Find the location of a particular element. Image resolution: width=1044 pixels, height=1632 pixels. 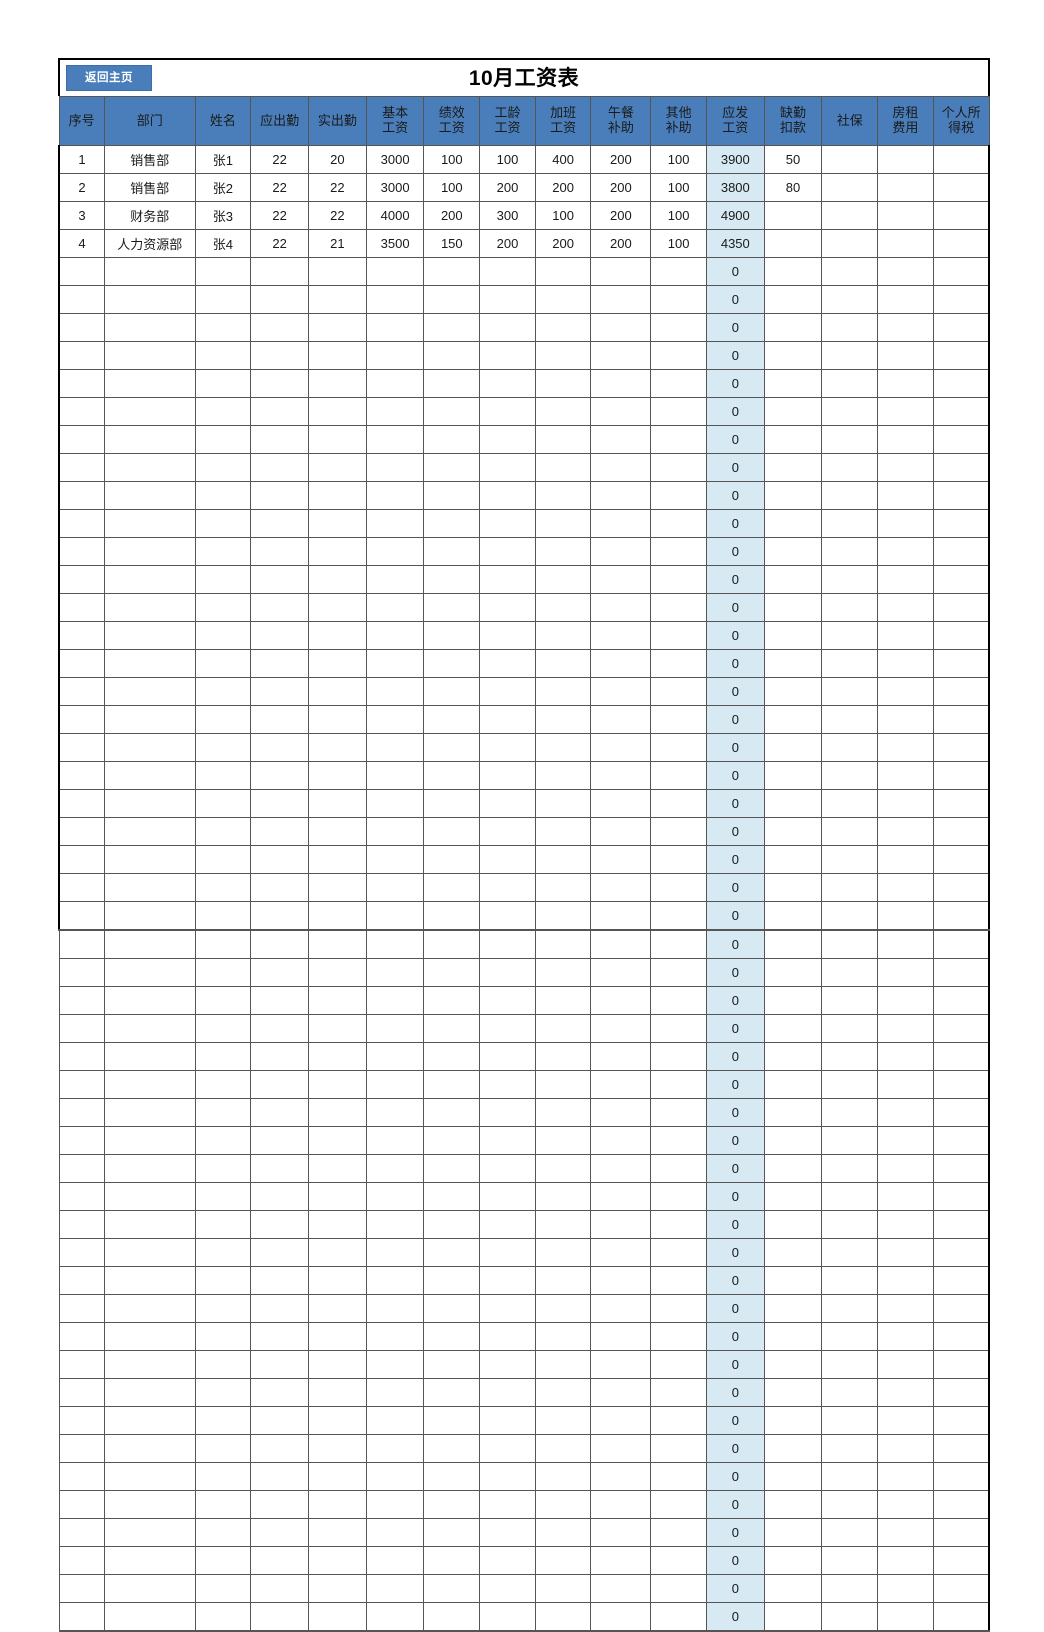

cell-name: 张3 is located at coordinates (223, 215).